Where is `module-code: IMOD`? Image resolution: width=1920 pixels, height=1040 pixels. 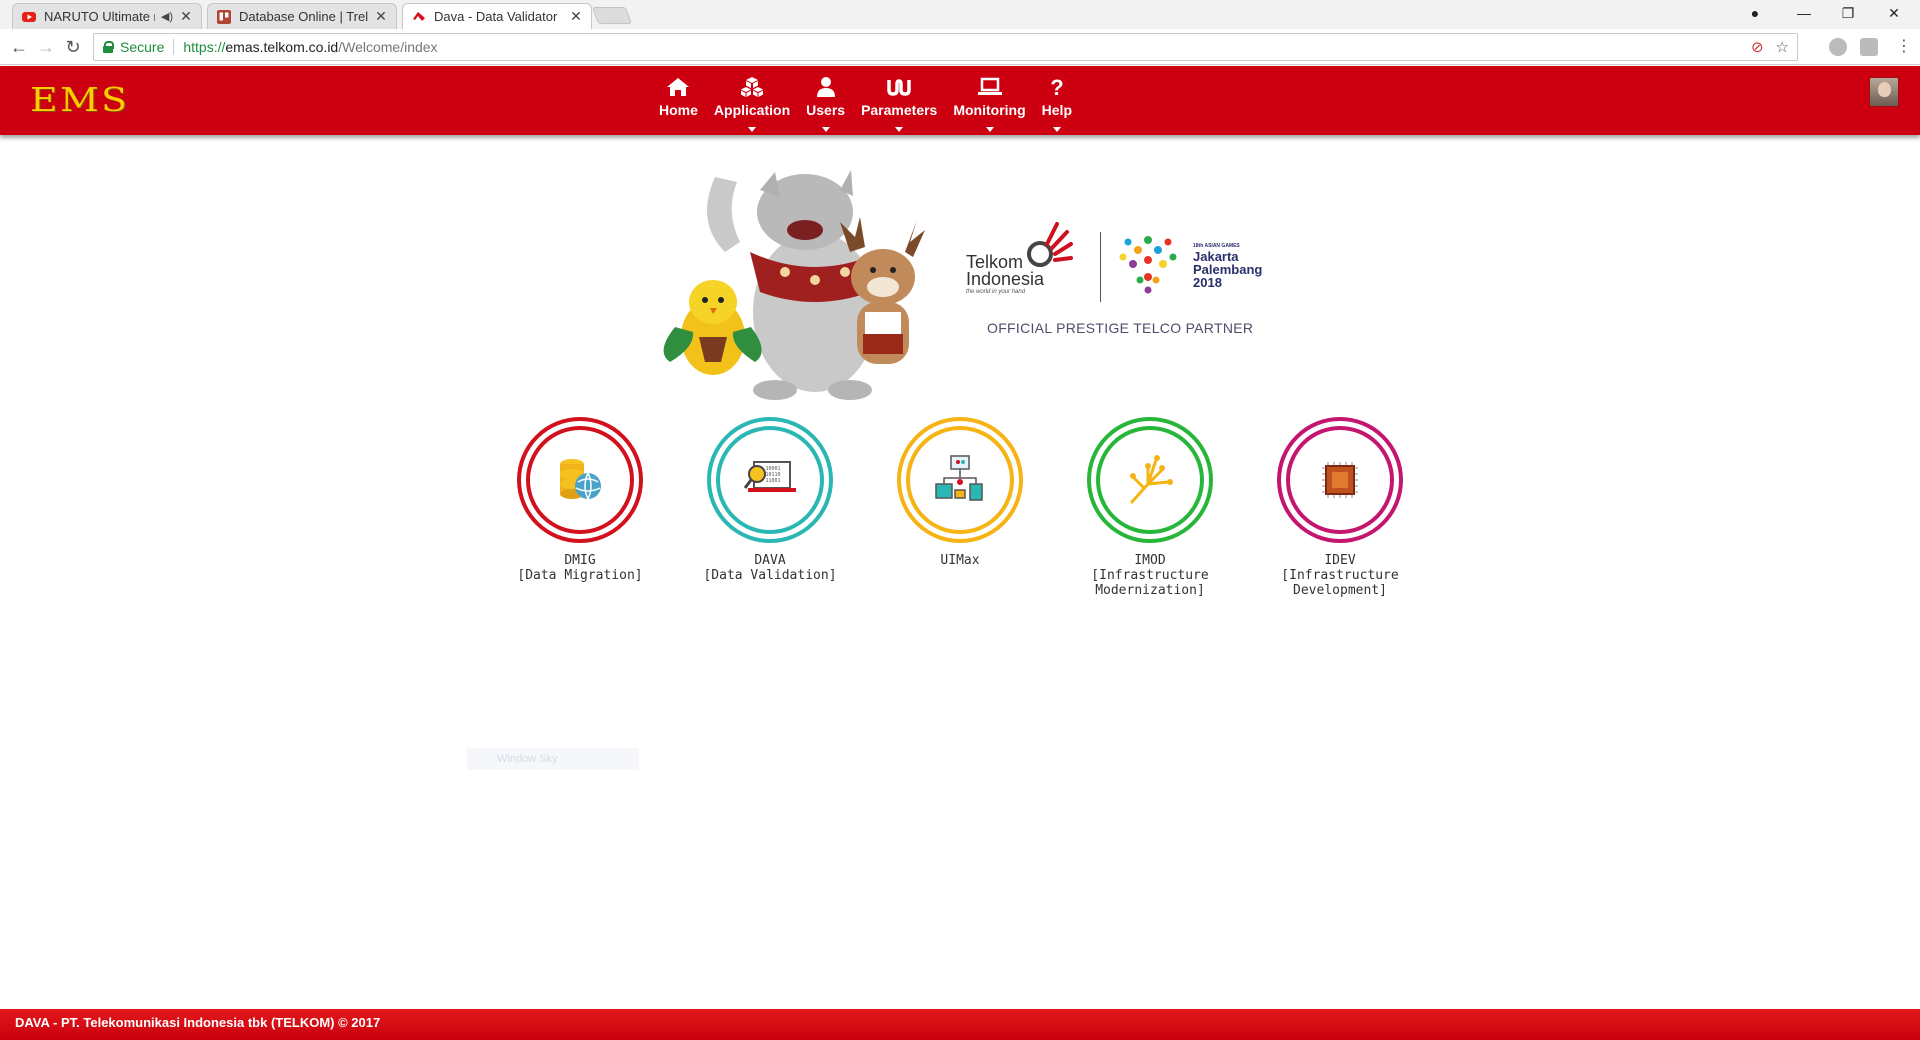
module-code: IMOD is located at coordinates (1150, 560).